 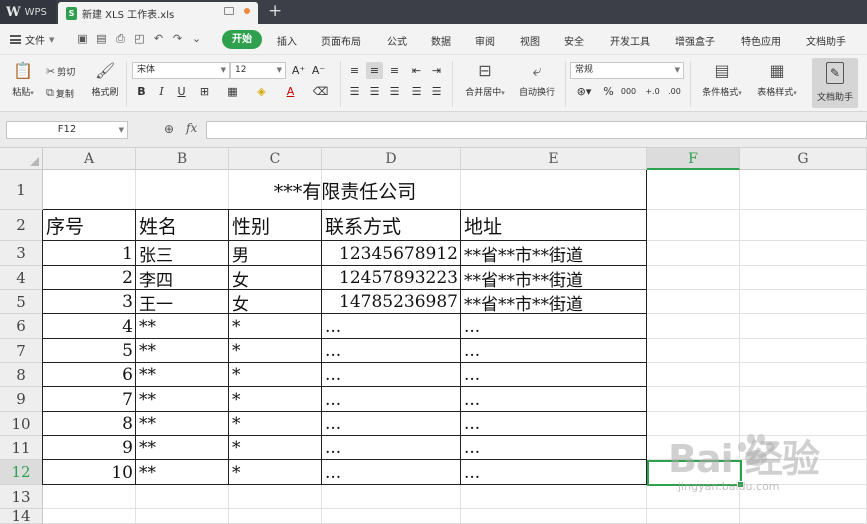 What do you see at coordinates (345, 190) in the screenshot?
I see `sheet-title-cell: ***有限责任公司` at bounding box center [345, 190].